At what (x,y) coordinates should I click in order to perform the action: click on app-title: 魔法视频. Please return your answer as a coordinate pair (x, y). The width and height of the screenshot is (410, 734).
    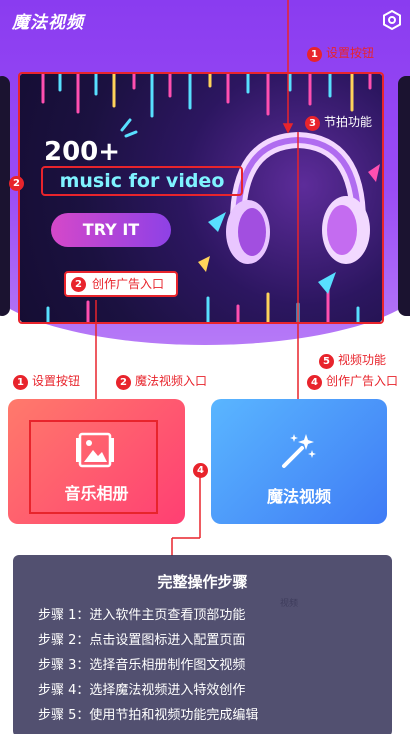
    Looking at the image, I should click on (48, 23).